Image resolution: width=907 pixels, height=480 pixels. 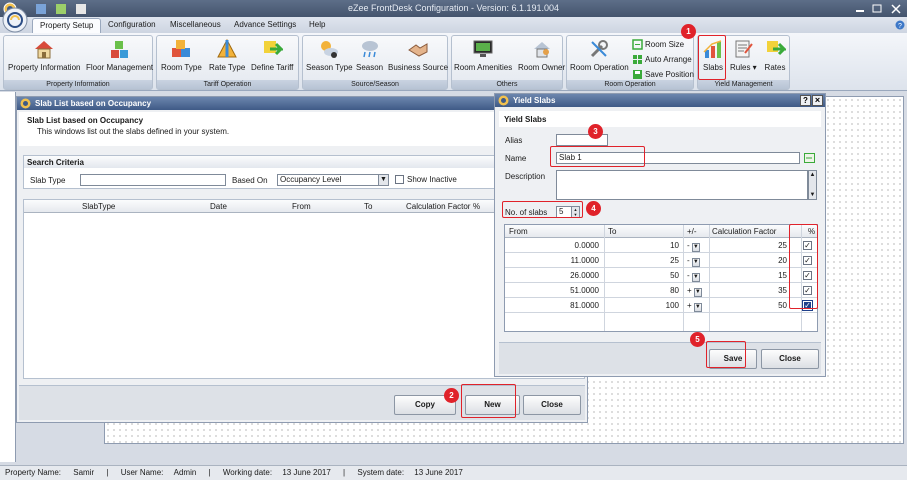 I want to click on no-of-slabs-stepper: 5 ▲ ▼, so click(x=568, y=212).